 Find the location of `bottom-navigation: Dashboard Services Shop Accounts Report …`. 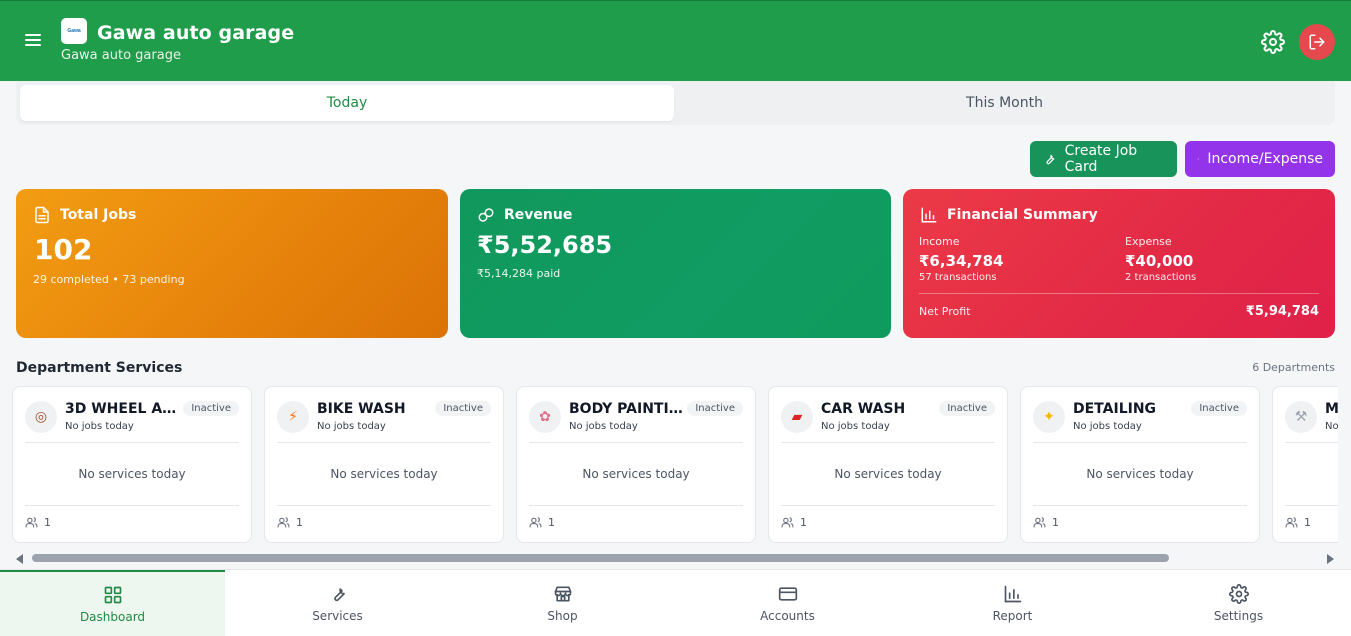

bottom-navigation: Dashboard Services Shop Accounts Report … is located at coordinates (675, 602).